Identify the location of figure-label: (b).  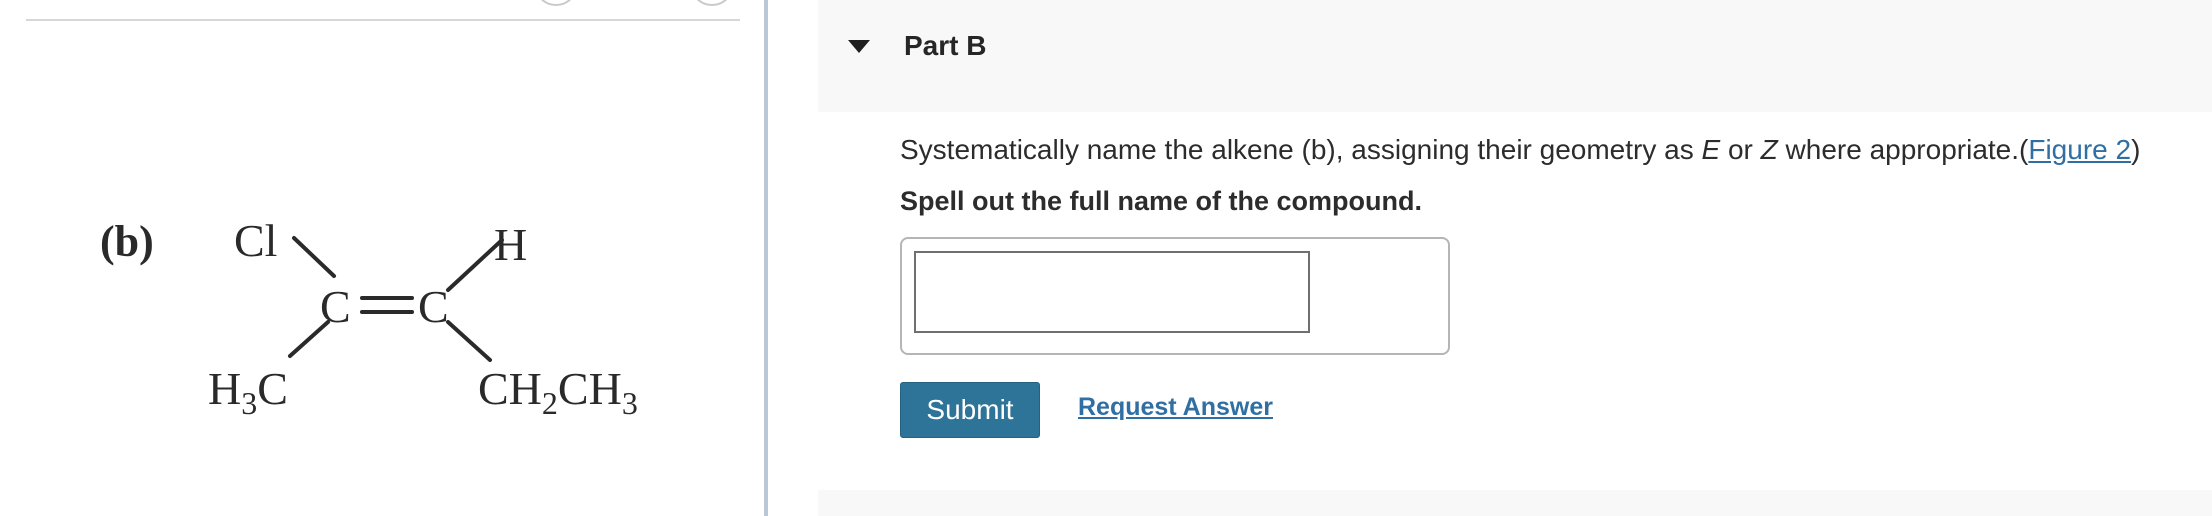
(127, 241).